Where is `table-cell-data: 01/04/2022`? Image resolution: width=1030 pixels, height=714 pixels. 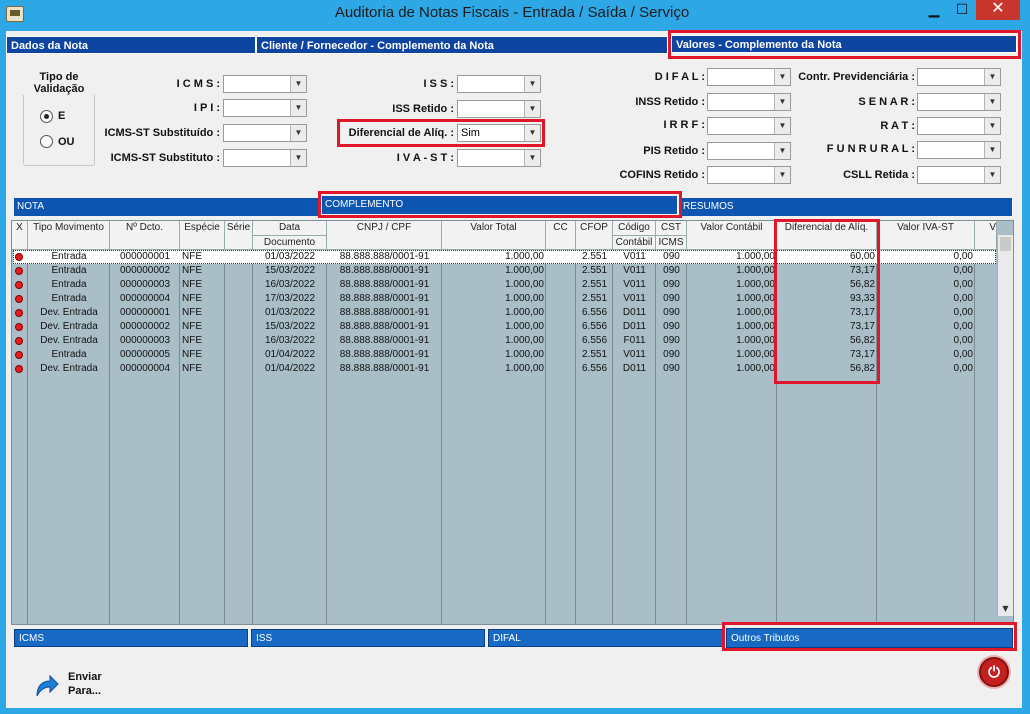 table-cell-data: 01/04/2022 is located at coordinates (290, 369).